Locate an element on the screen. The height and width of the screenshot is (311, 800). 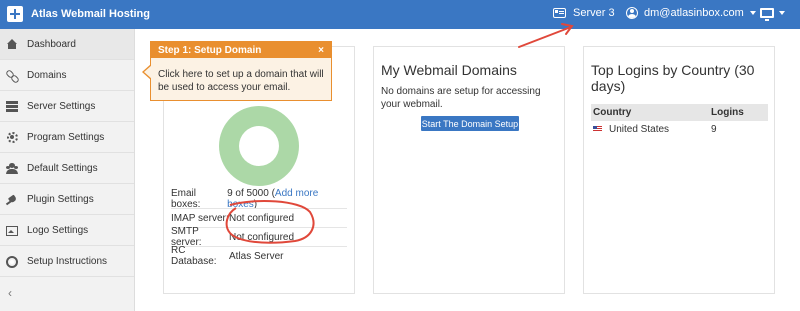
gear-icon is located at coordinates (12, 137).